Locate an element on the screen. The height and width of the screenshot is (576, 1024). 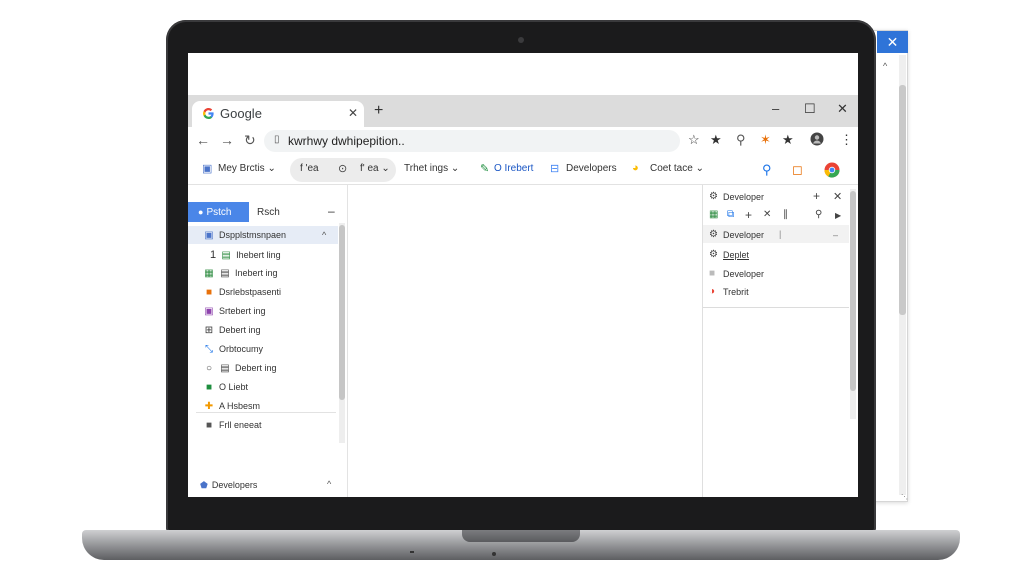
address-bar-text: kwrhwy dwhipepition.. is located at coordinates (346, 141).